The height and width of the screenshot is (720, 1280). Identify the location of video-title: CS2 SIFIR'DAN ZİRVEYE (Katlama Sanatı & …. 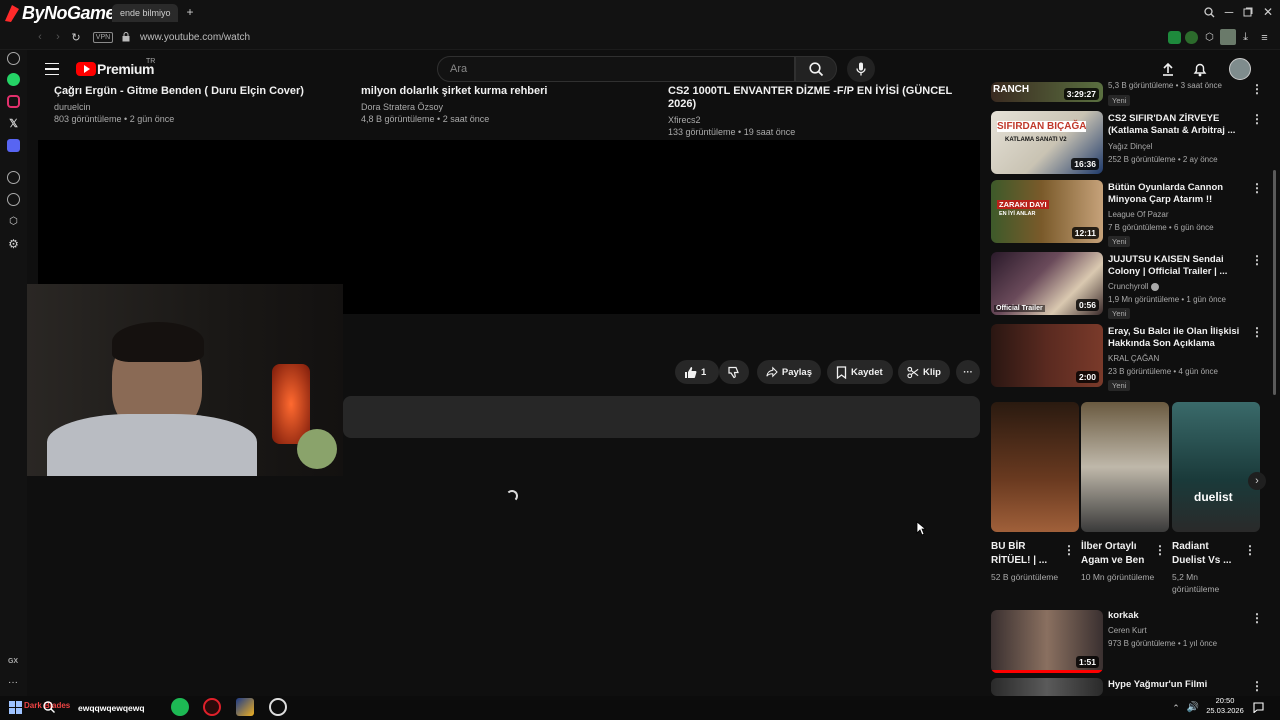
(1176, 125).